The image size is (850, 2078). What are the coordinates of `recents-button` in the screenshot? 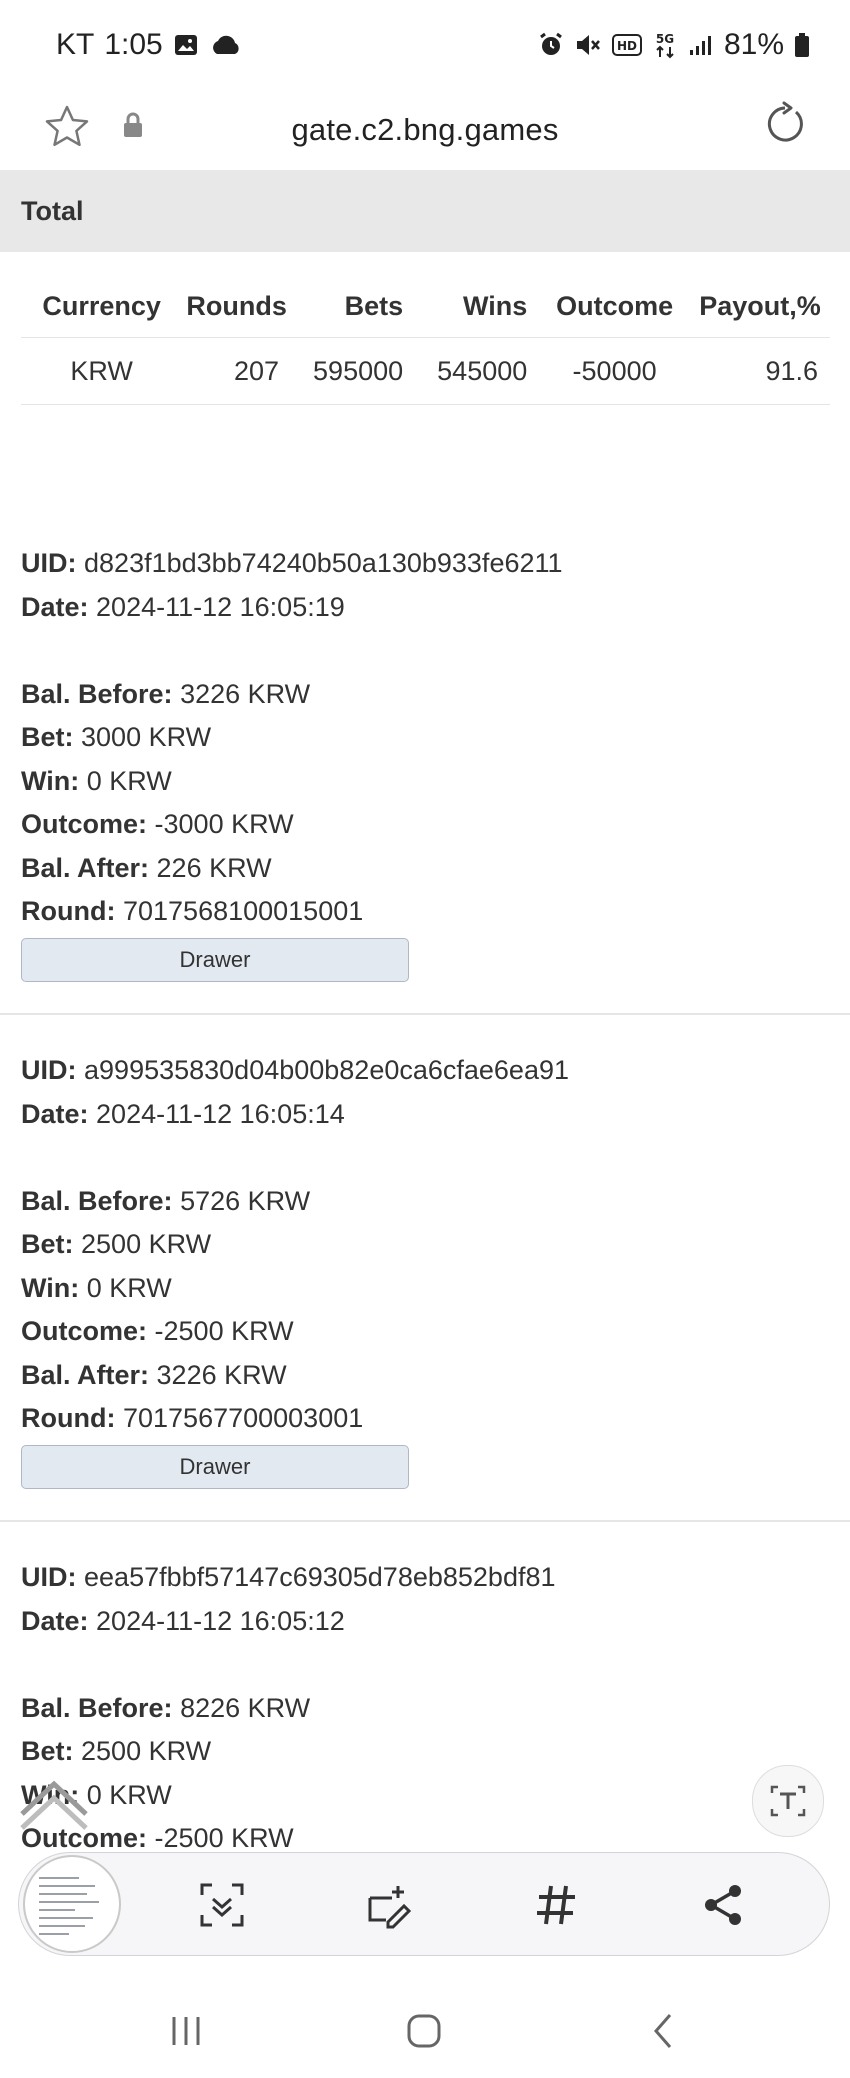 It's located at (186, 2031).